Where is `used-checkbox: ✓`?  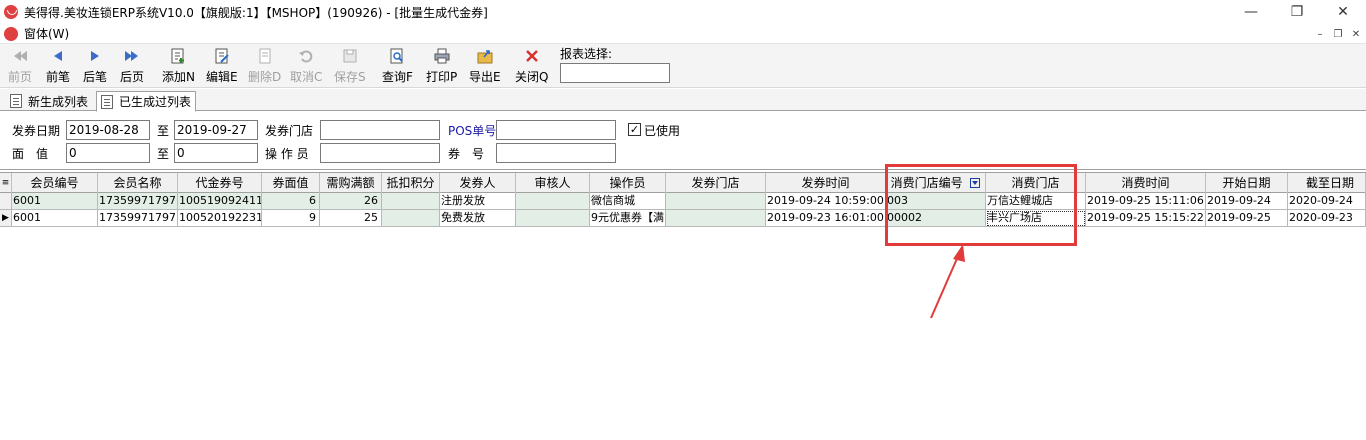
used-checkbox: ✓ is located at coordinates (634, 129).